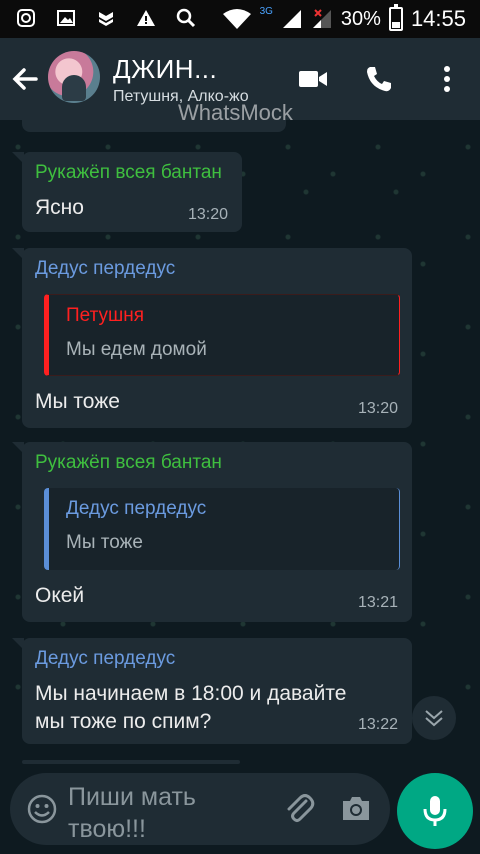  What do you see at coordinates (66, 18) in the screenshot?
I see `image-icon` at bounding box center [66, 18].